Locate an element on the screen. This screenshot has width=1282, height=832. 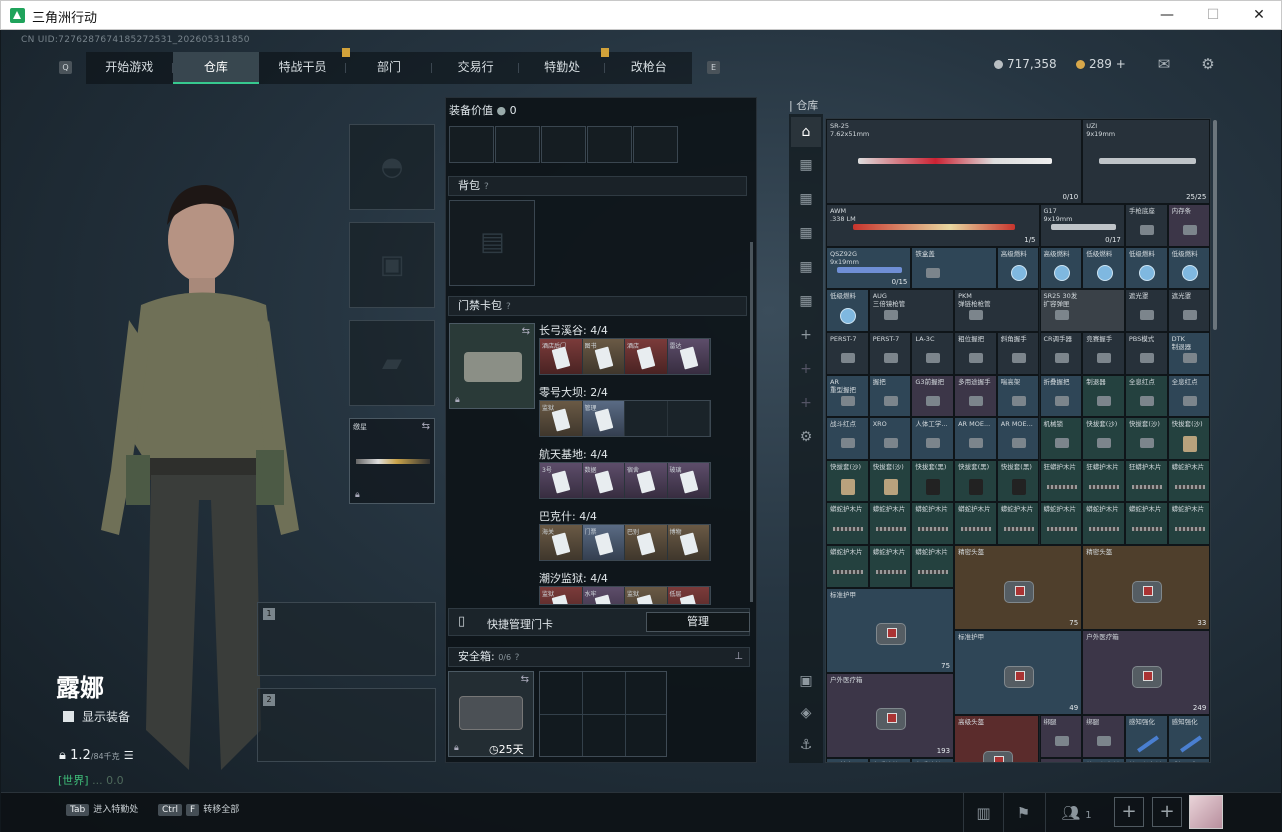
warehouse-item: G17 9x19mm 0/17 is located at coordinates (1082, 225).